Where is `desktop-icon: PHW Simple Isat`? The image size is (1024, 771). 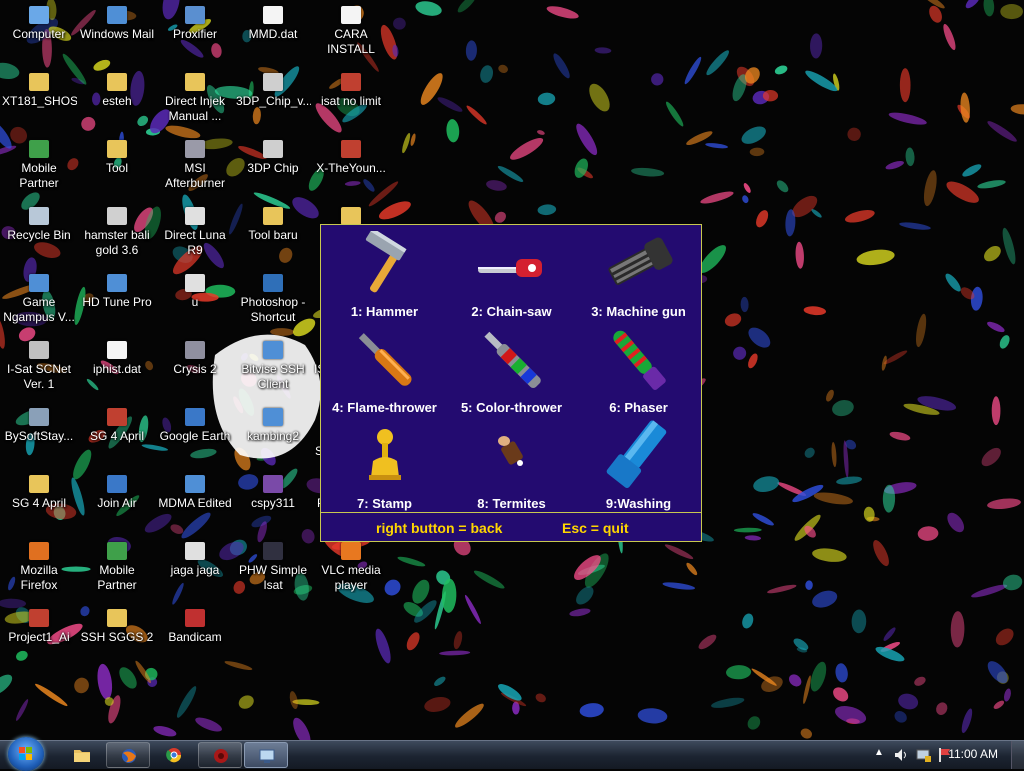 desktop-icon: PHW Simple Isat is located at coordinates (273, 569).